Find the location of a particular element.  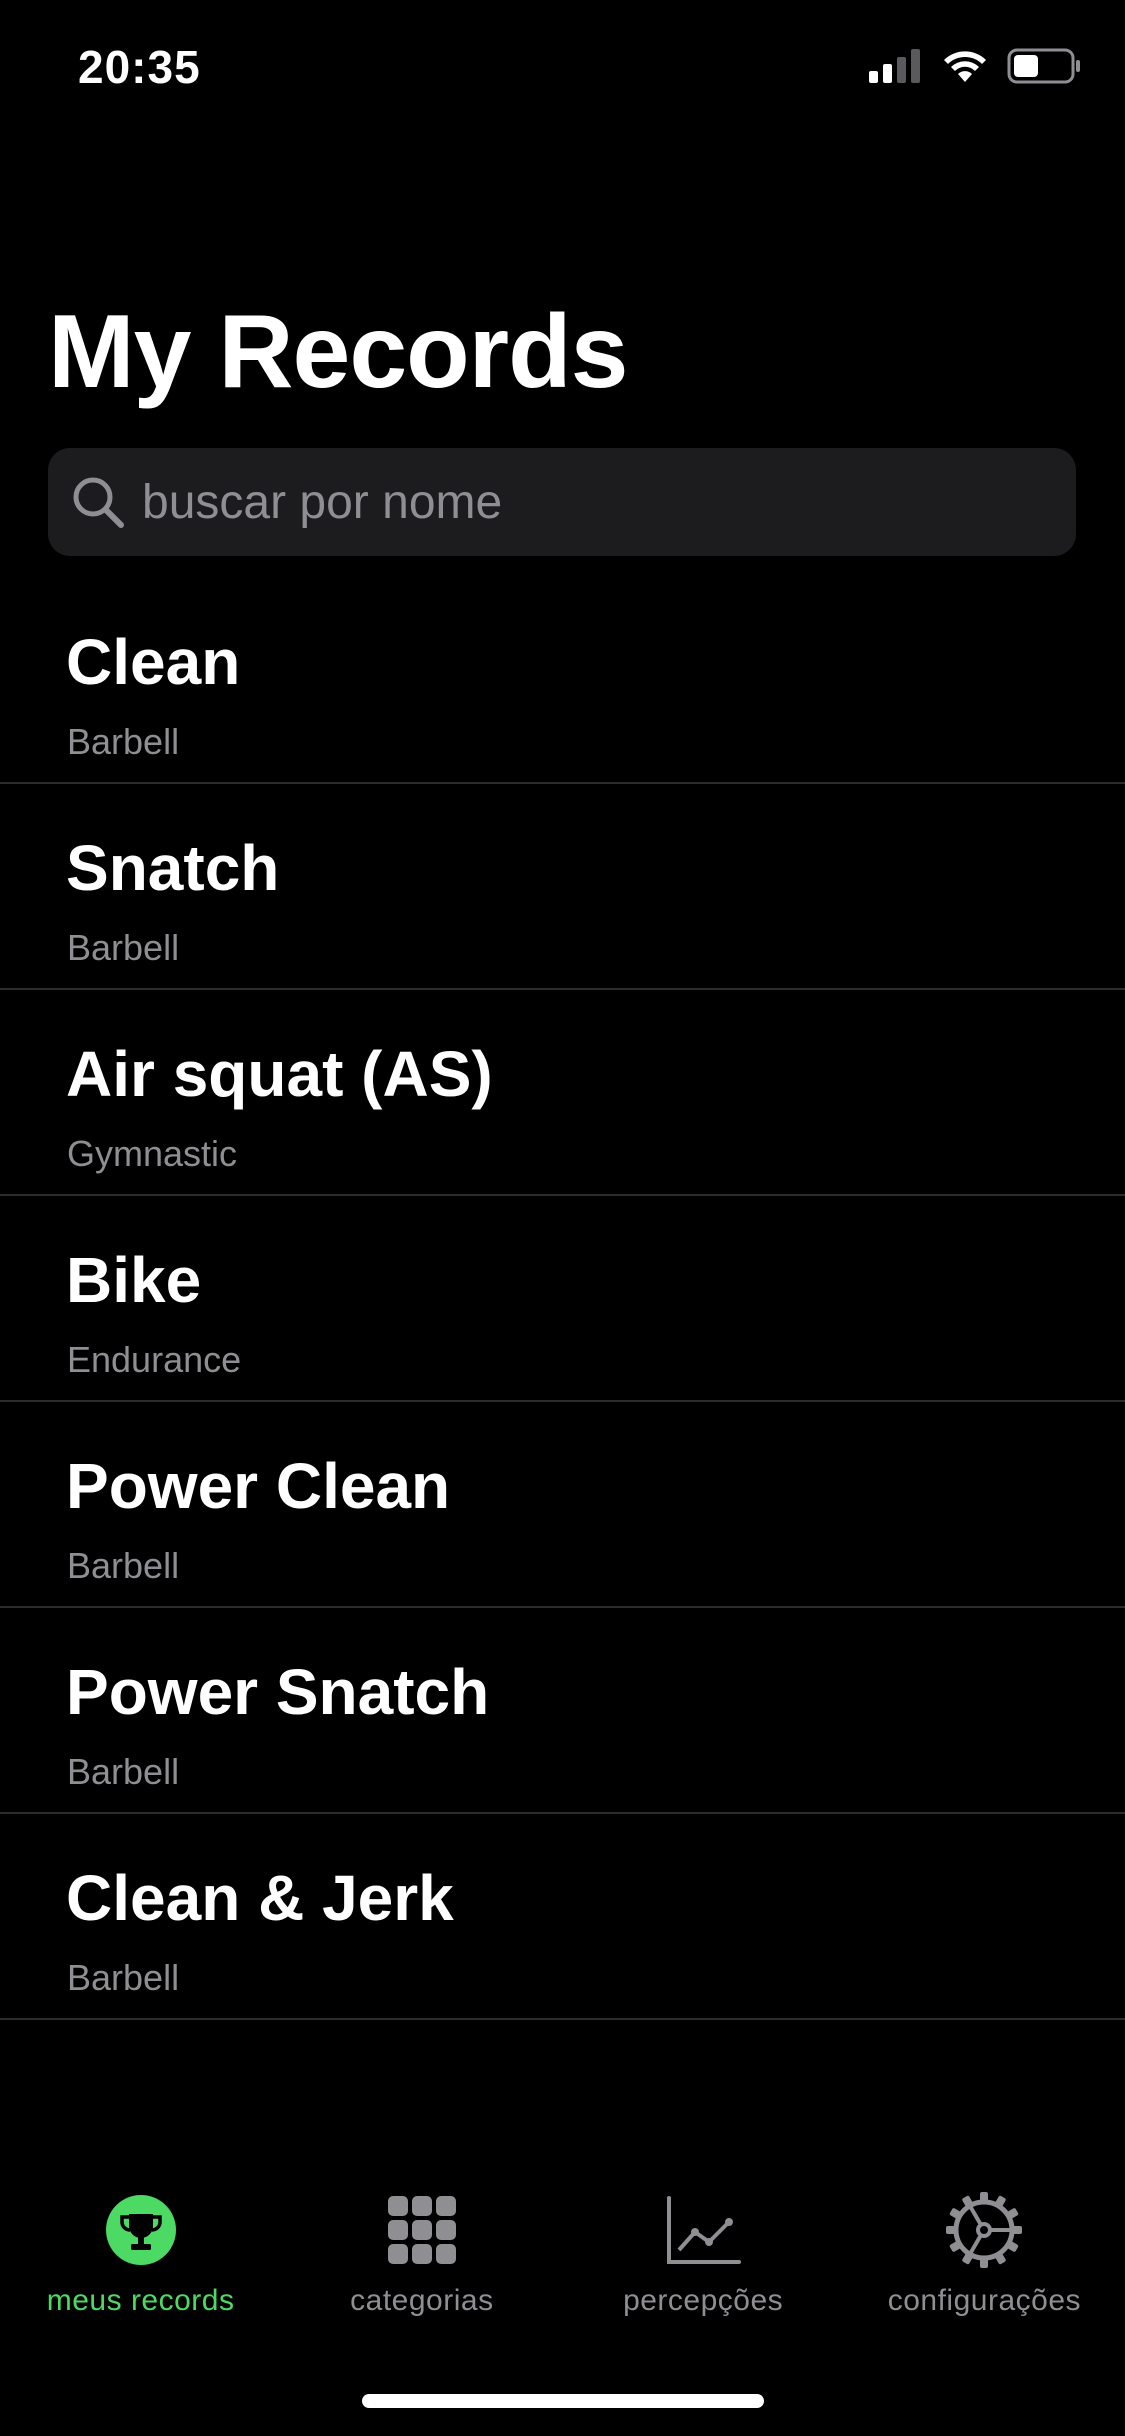

page-title: My Records is located at coordinates (338, 352).